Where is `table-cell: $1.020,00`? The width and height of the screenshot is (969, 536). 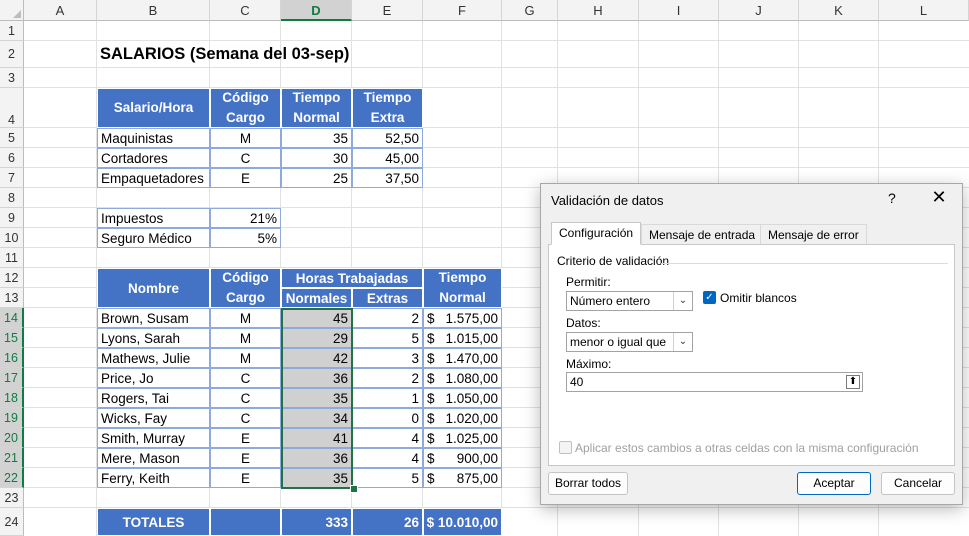 table-cell: $1.020,00 is located at coordinates (462, 418).